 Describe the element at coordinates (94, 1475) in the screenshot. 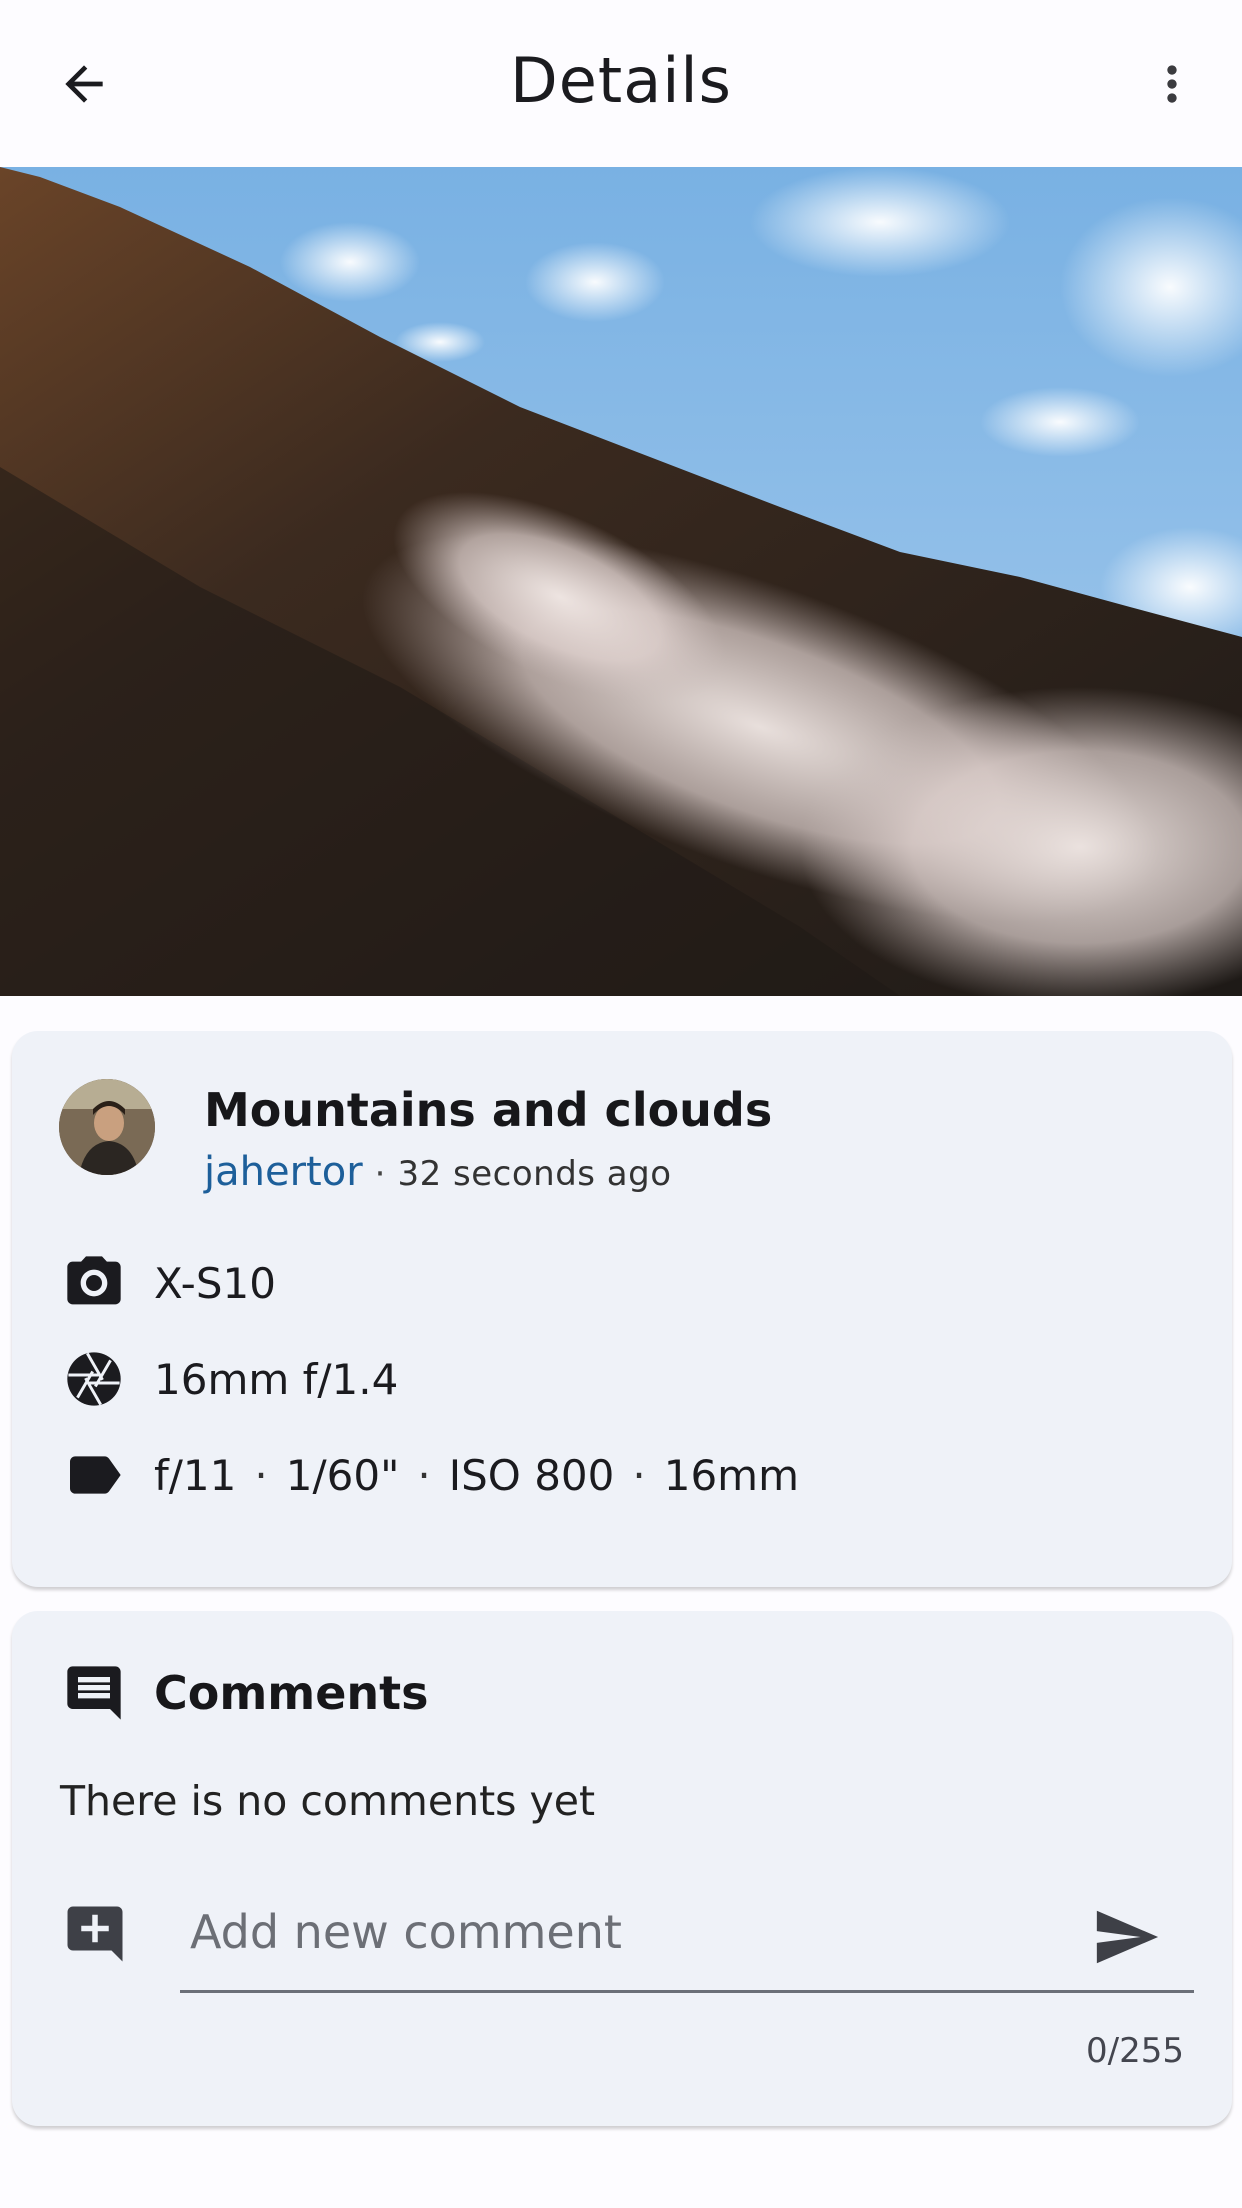

I see `label-icon` at that location.